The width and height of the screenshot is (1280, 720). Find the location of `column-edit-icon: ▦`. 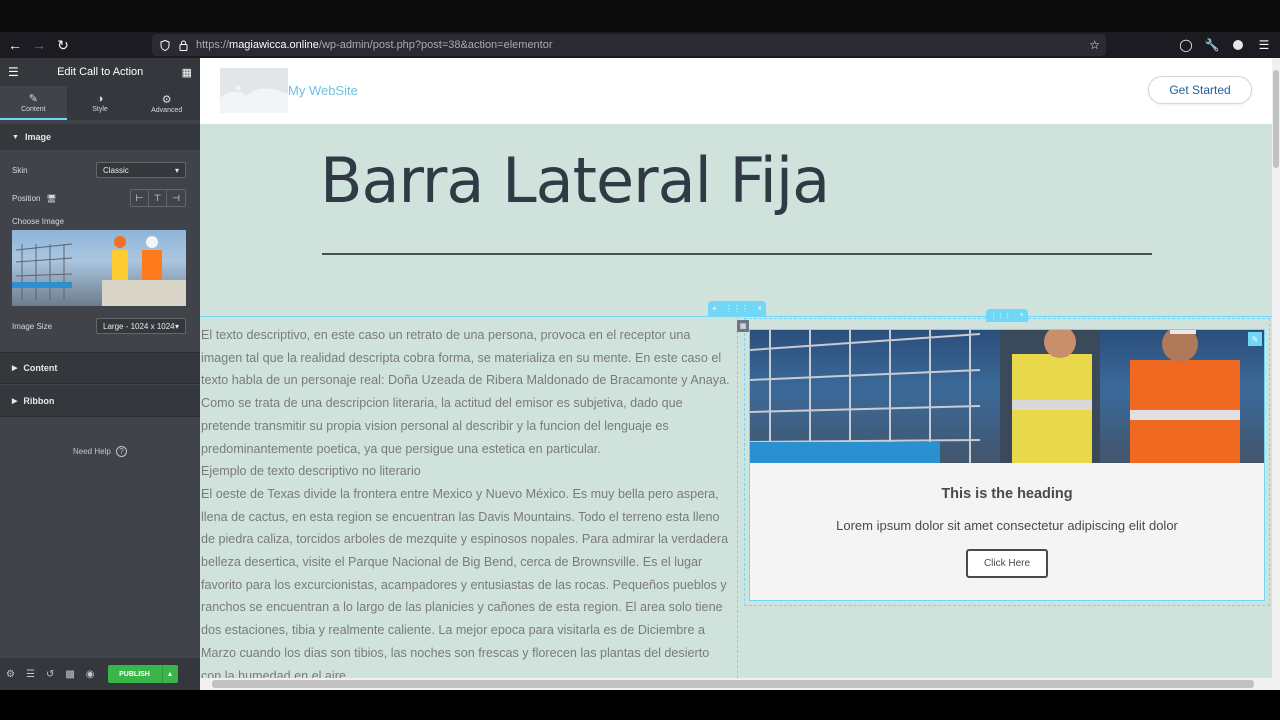

column-edit-icon: ▦ is located at coordinates (743, 326).